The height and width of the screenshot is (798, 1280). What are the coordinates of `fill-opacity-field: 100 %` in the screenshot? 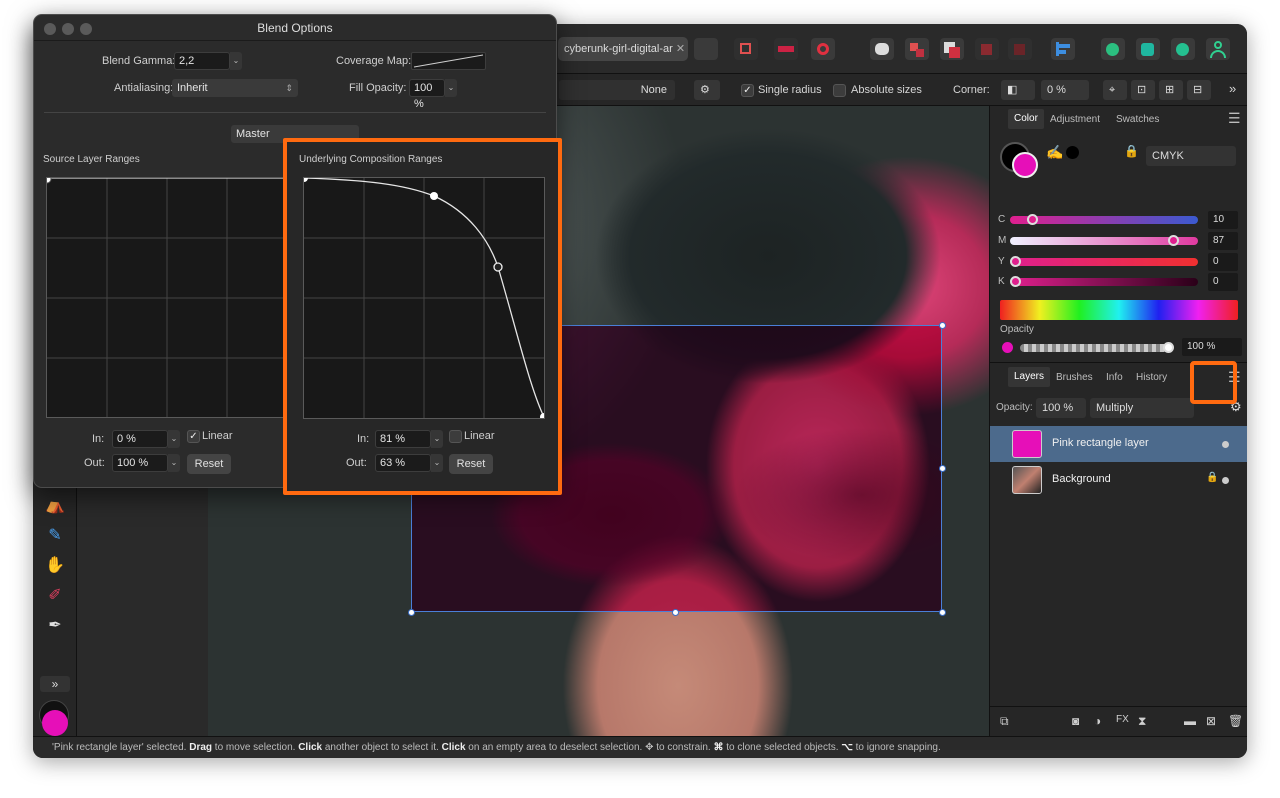 It's located at (427, 94).